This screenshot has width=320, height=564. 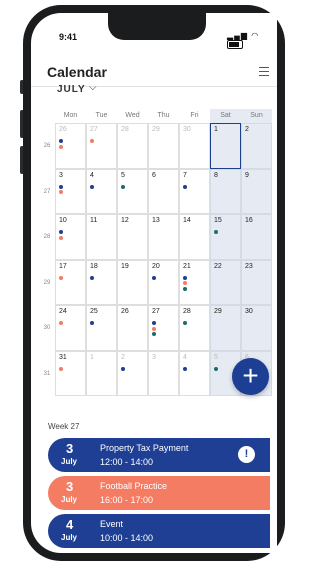 I want to click on calendar-day: 8, so click(x=225, y=191).